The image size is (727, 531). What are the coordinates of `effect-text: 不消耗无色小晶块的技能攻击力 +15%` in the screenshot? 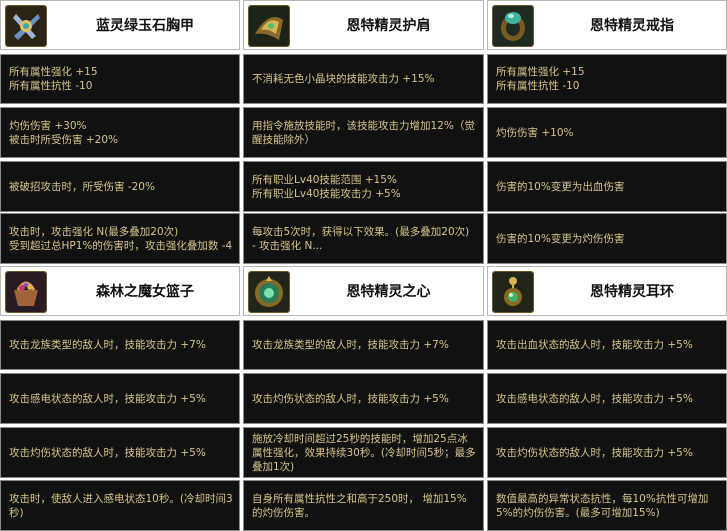 It's located at (364, 79).